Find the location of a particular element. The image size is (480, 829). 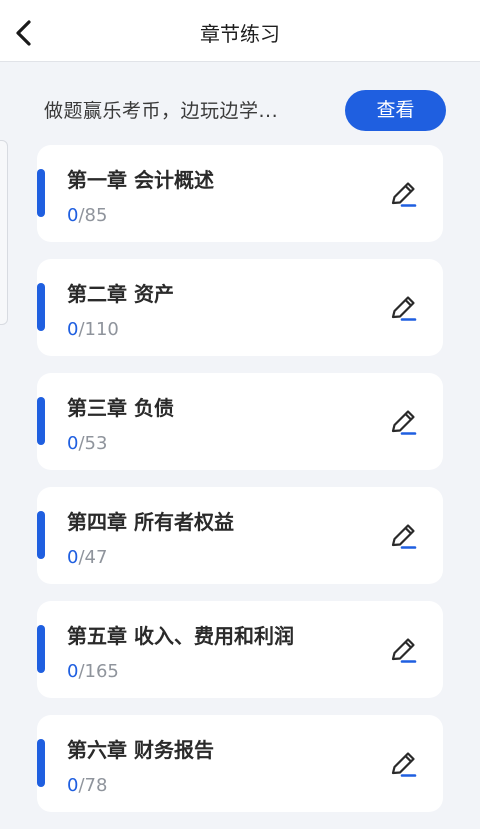

page-title: 章节练习 is located at coordinates (240, 34).